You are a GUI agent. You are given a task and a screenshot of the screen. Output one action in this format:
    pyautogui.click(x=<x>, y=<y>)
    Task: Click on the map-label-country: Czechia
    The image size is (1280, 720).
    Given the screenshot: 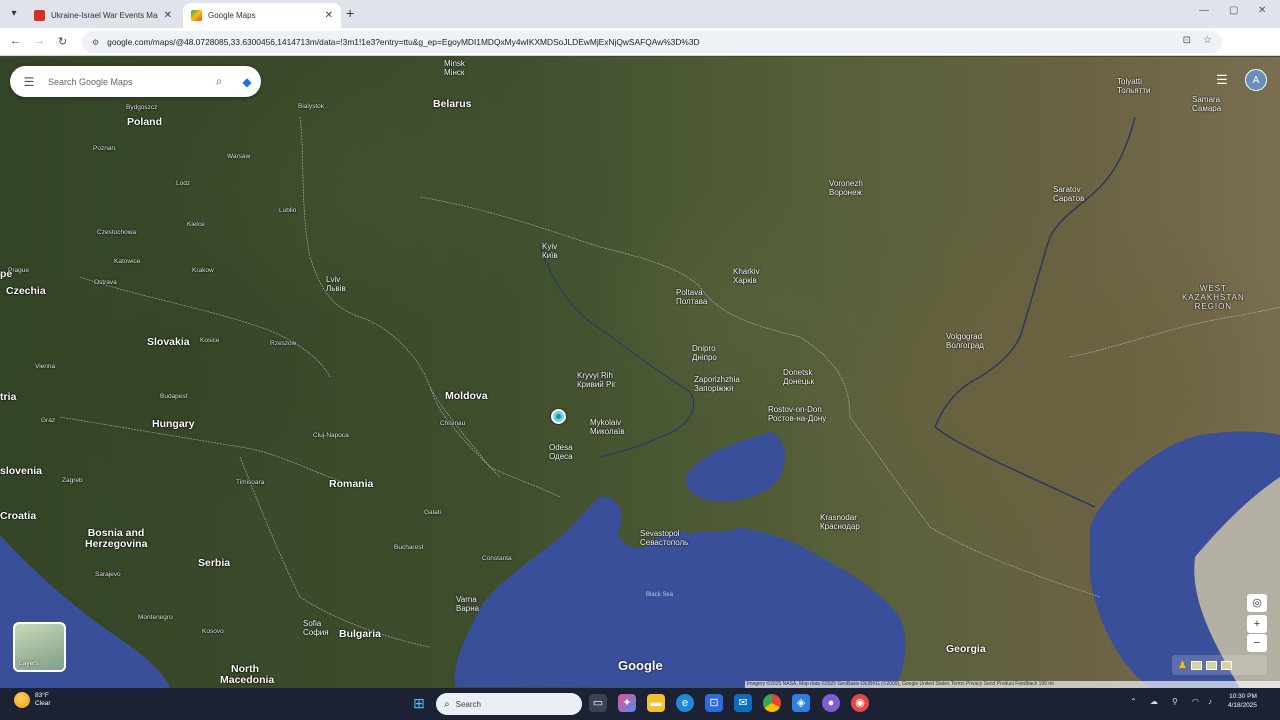 What is the action you would take?
    pyautogui.click(x=26, y=291)
    